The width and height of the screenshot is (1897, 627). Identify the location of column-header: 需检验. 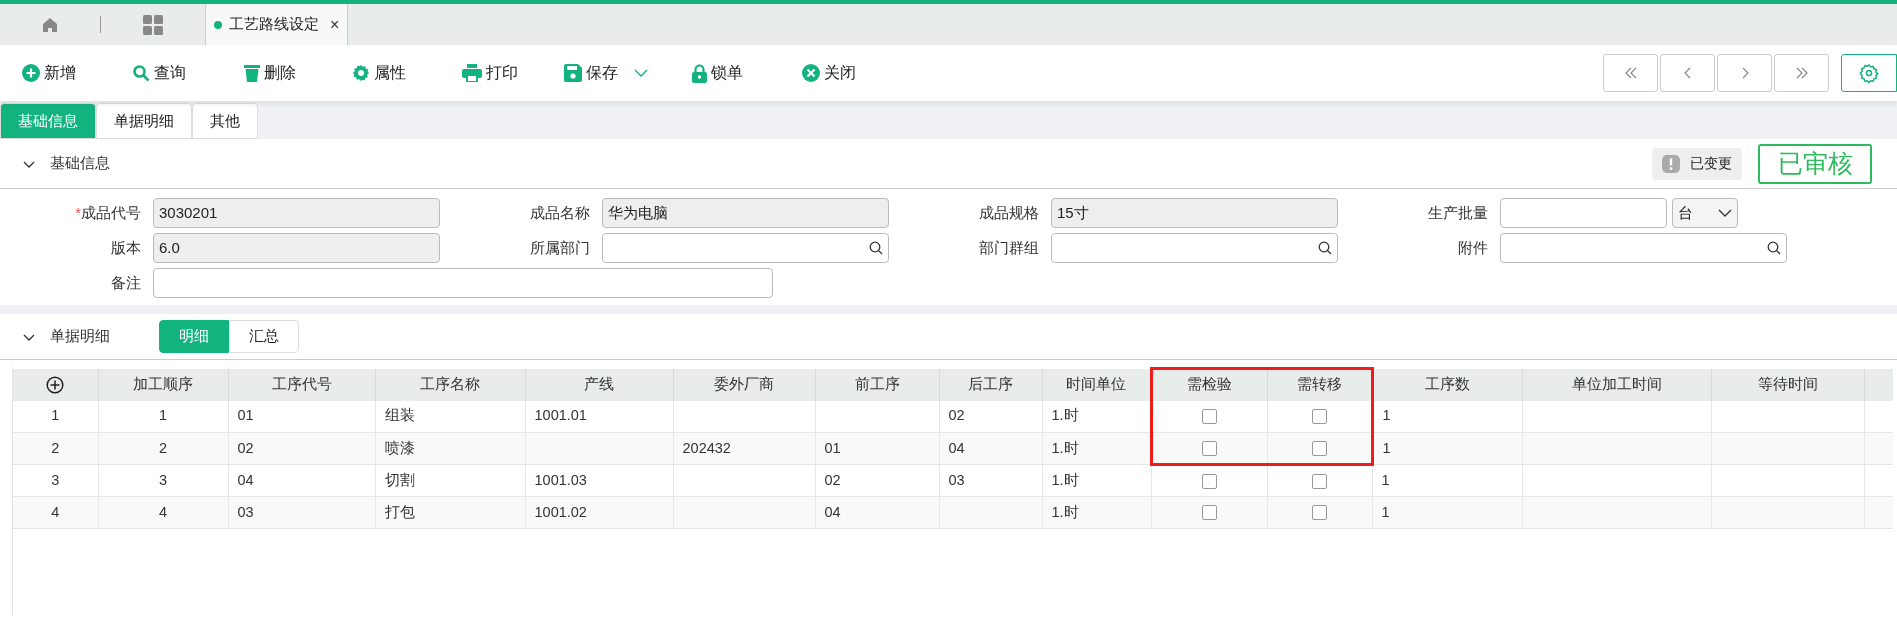
(1209, 384).